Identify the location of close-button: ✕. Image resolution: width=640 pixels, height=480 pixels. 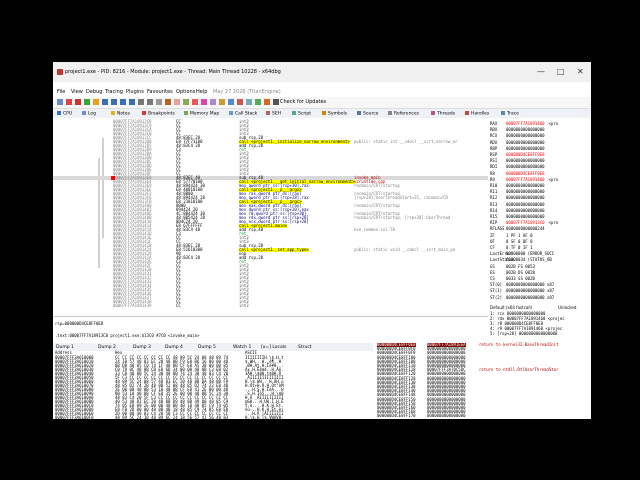
(580, 71).